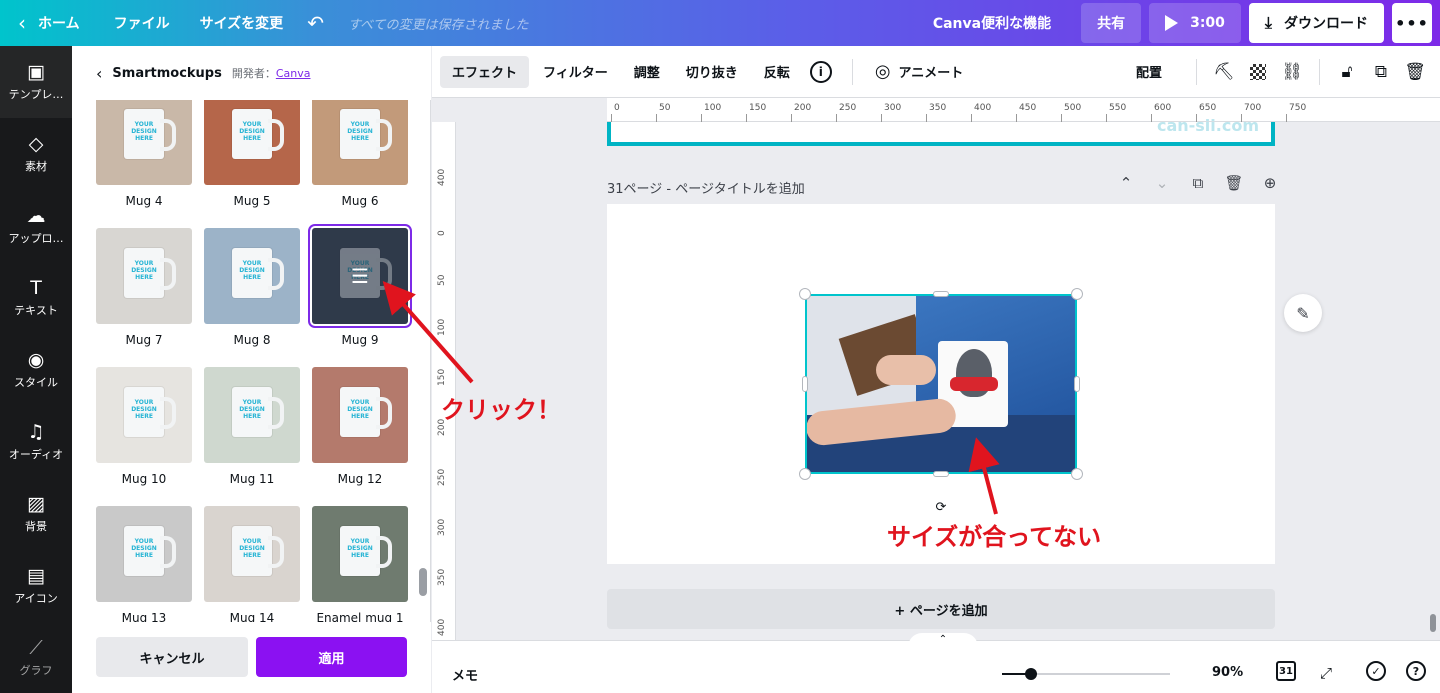  What do you see at coordinates (706, 187) in the screenshot?
I see `page-title: 31ページ - ページタイトルを追加` at bounding box center [706, 187].